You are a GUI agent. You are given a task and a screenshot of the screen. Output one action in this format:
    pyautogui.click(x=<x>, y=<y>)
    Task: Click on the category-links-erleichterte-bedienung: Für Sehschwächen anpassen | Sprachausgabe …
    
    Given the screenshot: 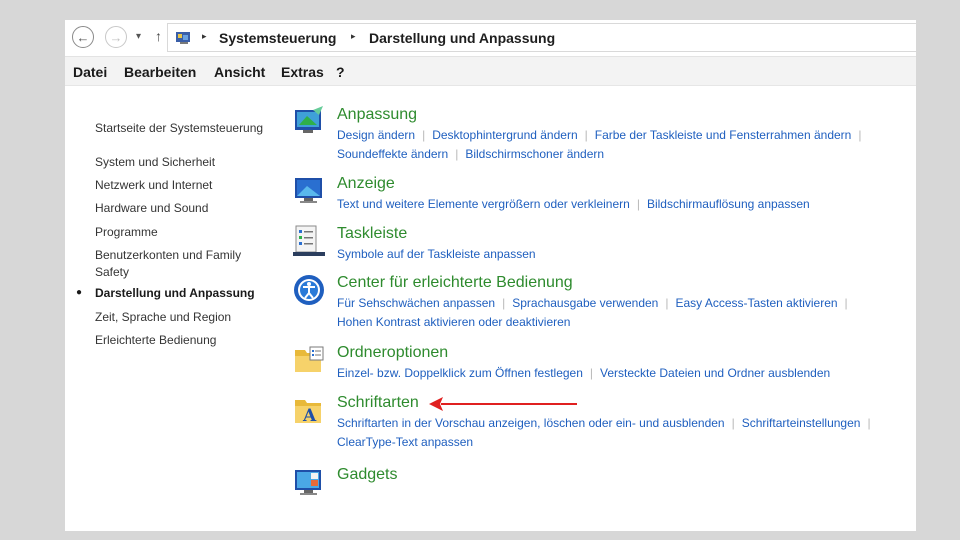 What is the action you would take?
    pyautogui.click(x=592, y=303)
    